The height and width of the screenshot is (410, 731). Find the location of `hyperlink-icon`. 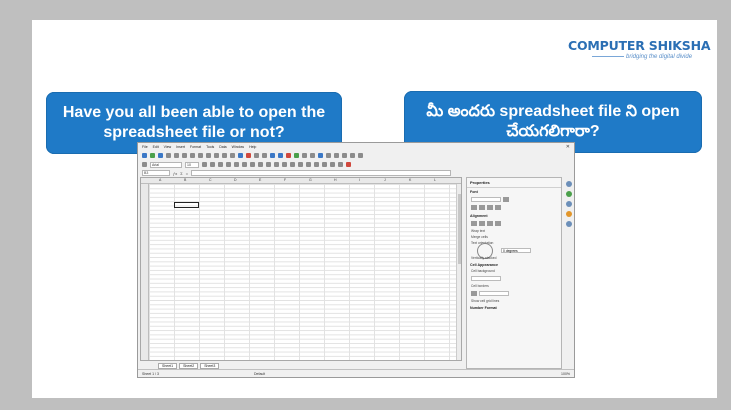

hyperlink-icon is located at coordinates (320, 155).